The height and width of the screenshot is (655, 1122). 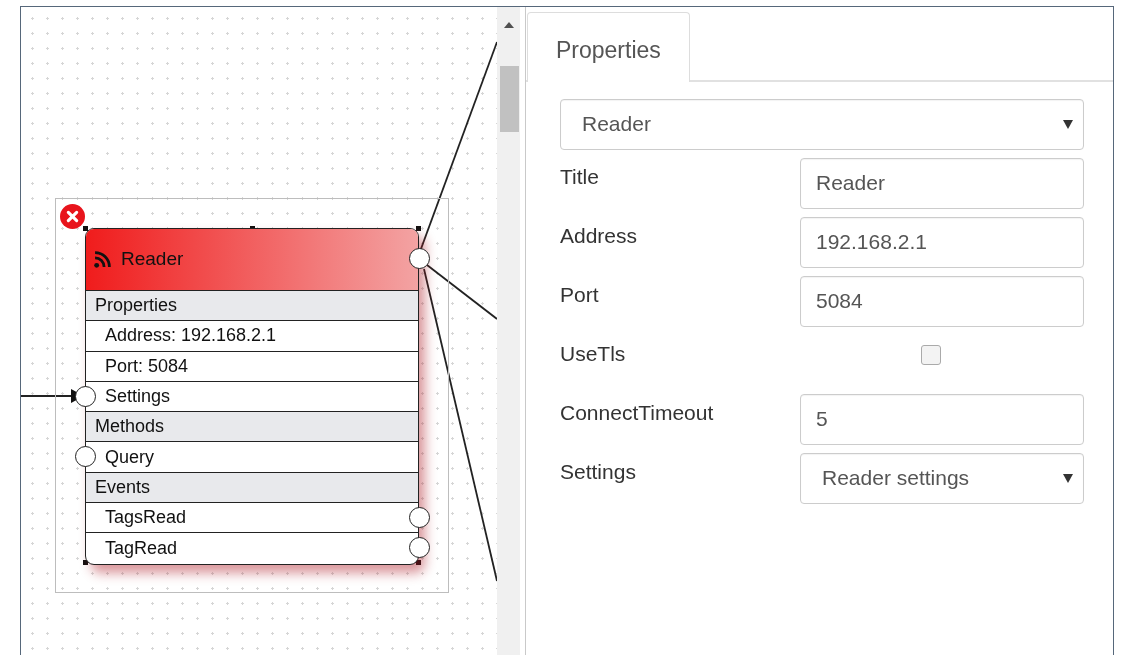 I want to click on dropdown: Reader settings, so click(x=942, y=478).